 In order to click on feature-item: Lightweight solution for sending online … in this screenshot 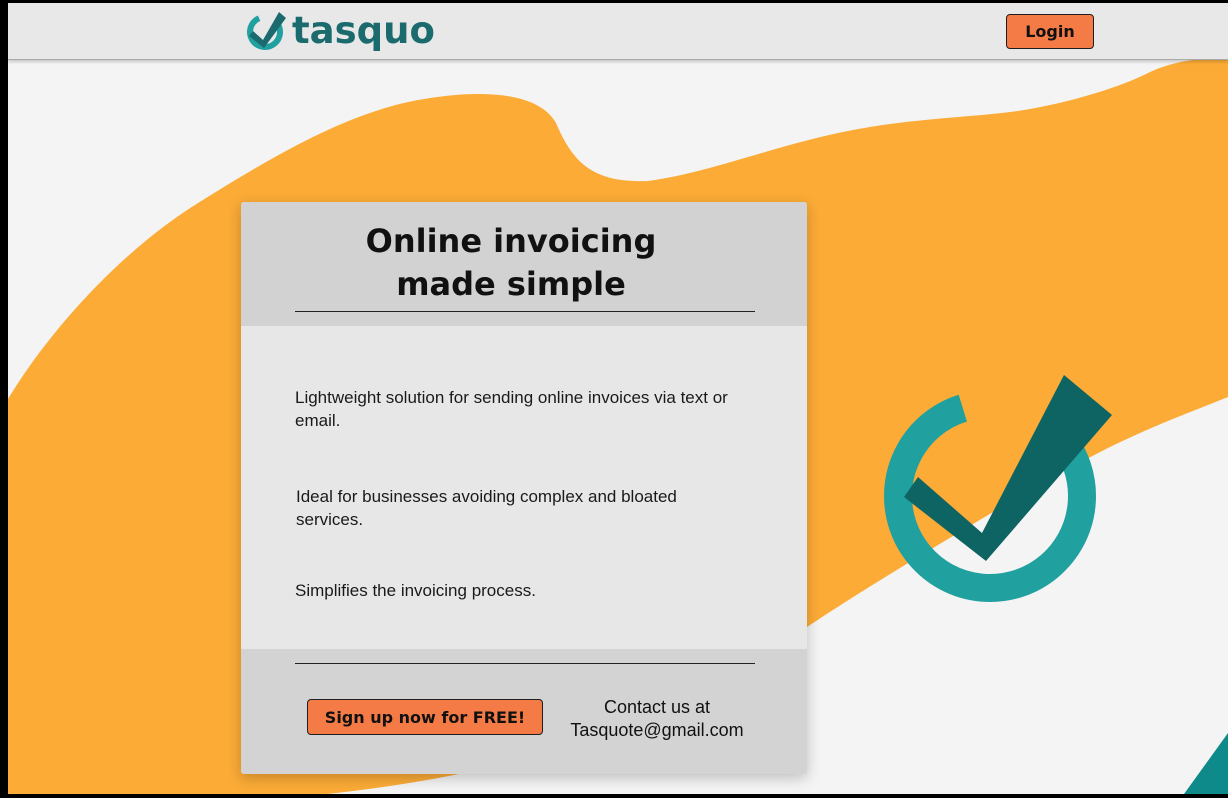, I will do `click(511, 409)`.